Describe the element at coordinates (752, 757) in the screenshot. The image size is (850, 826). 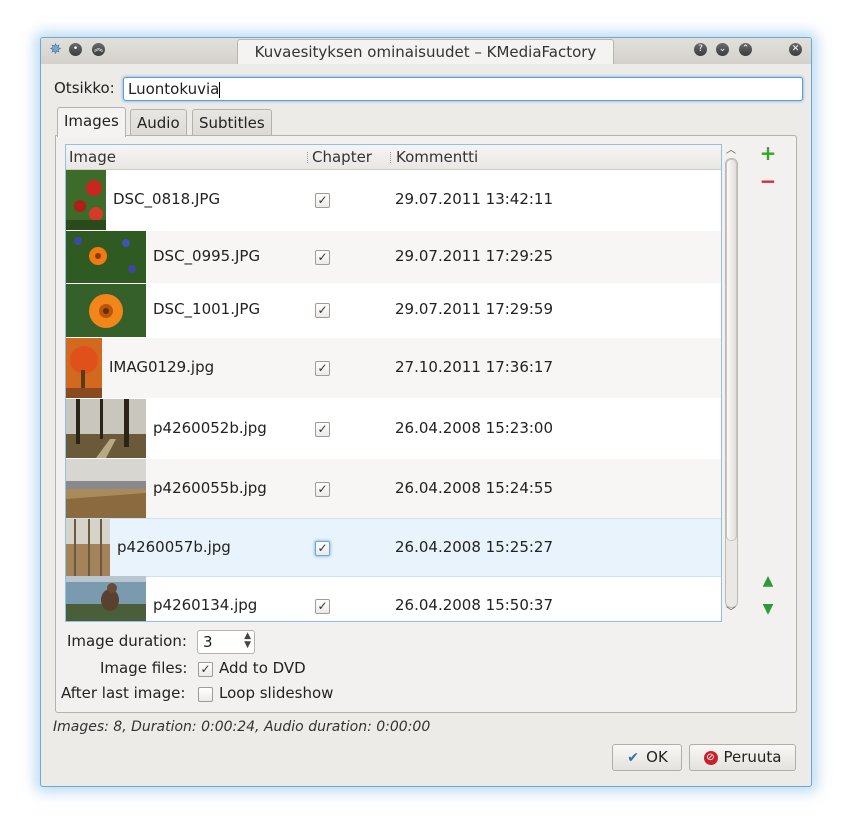
I see `cancel-label: Peruuta` at that location.